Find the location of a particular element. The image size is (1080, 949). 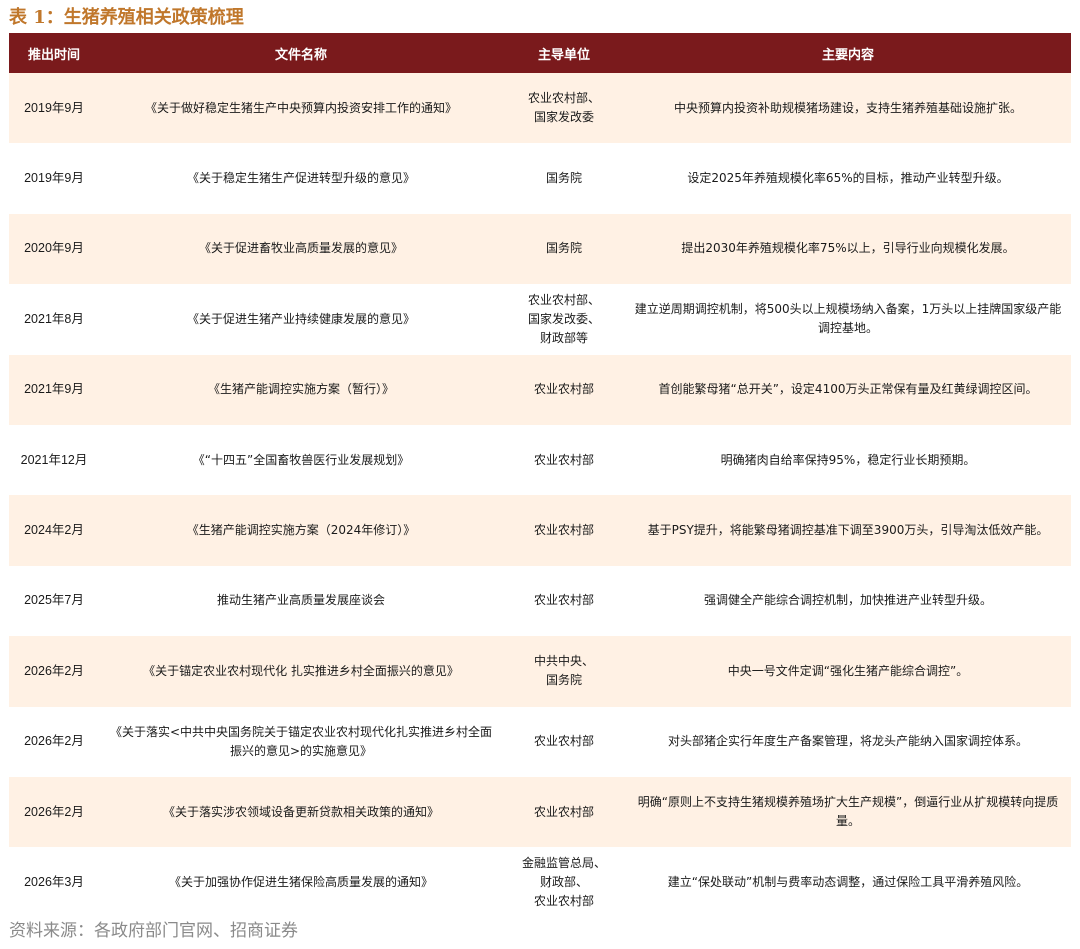

row-document: 《关于促进生猪产业持续健康发展的意见》 is located at coordinates (300, 318).